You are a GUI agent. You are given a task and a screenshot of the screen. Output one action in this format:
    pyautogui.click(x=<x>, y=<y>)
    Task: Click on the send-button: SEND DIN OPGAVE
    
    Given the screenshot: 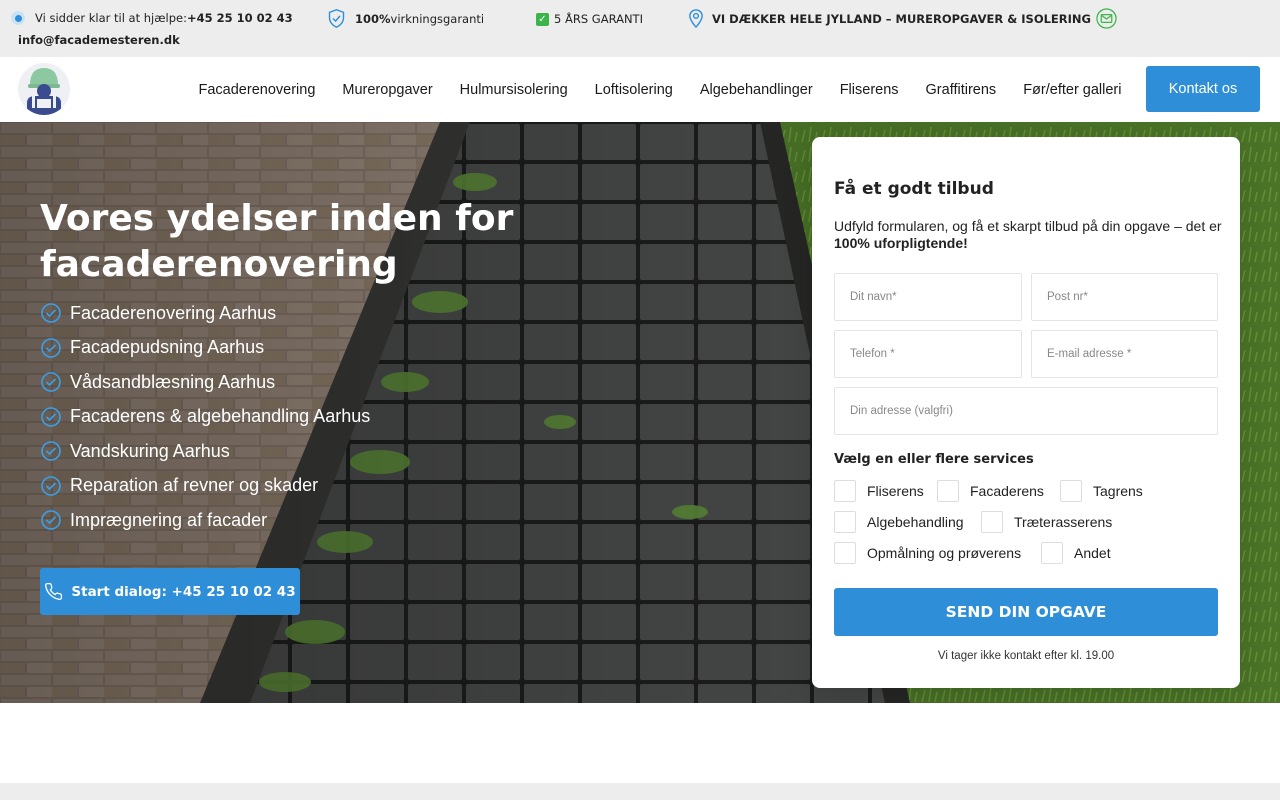 What is the action you would take?
    pyautogui.click(x=1026, y=612)
    